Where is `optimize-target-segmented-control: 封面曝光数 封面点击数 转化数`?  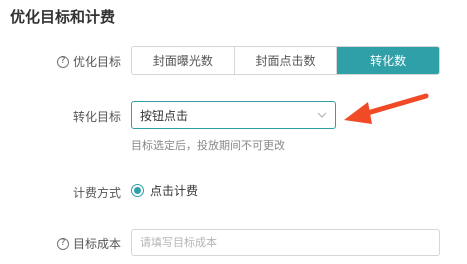 optimize-target-segmented-control: 封面曝光数 封面点击数 转化数 is located at coordinates (285, 60).